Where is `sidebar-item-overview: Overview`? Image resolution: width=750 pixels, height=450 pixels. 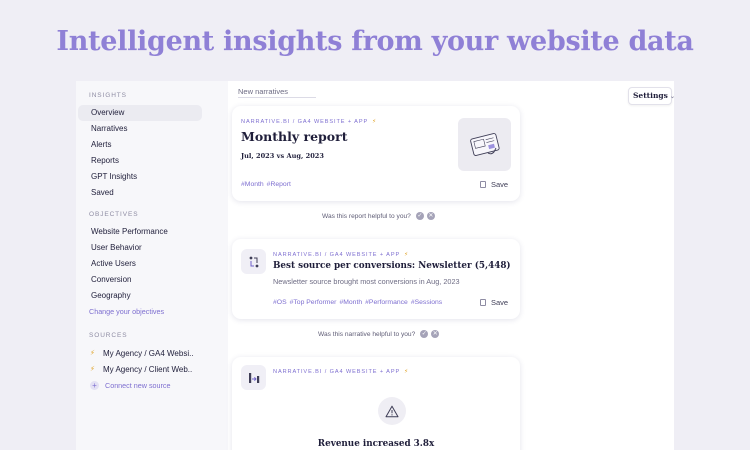
sidebar-item-overview: Overview is located at coordinates (140, 113).